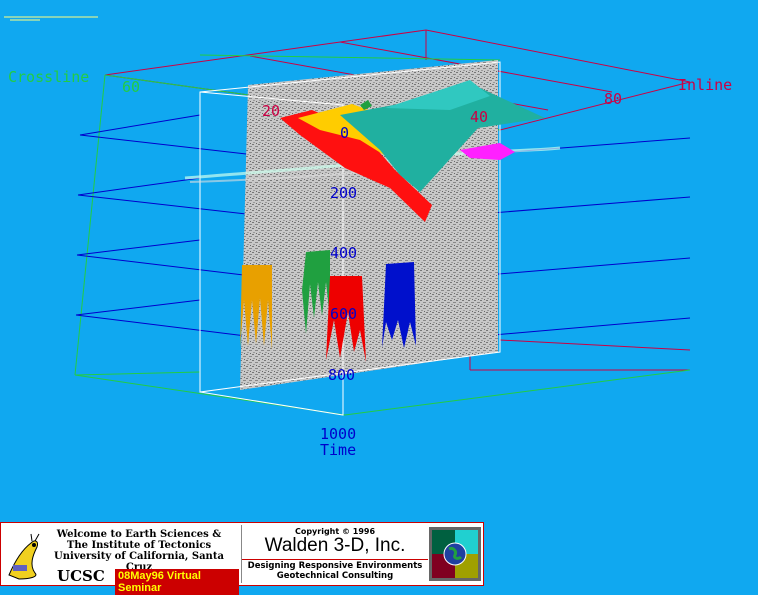 Image resolution: width=758 pixels, height=595 pixels. What do you see at coordinates (51, 18) in the screenshot?
I see `window-decoration` at bounding box center [51, 18].